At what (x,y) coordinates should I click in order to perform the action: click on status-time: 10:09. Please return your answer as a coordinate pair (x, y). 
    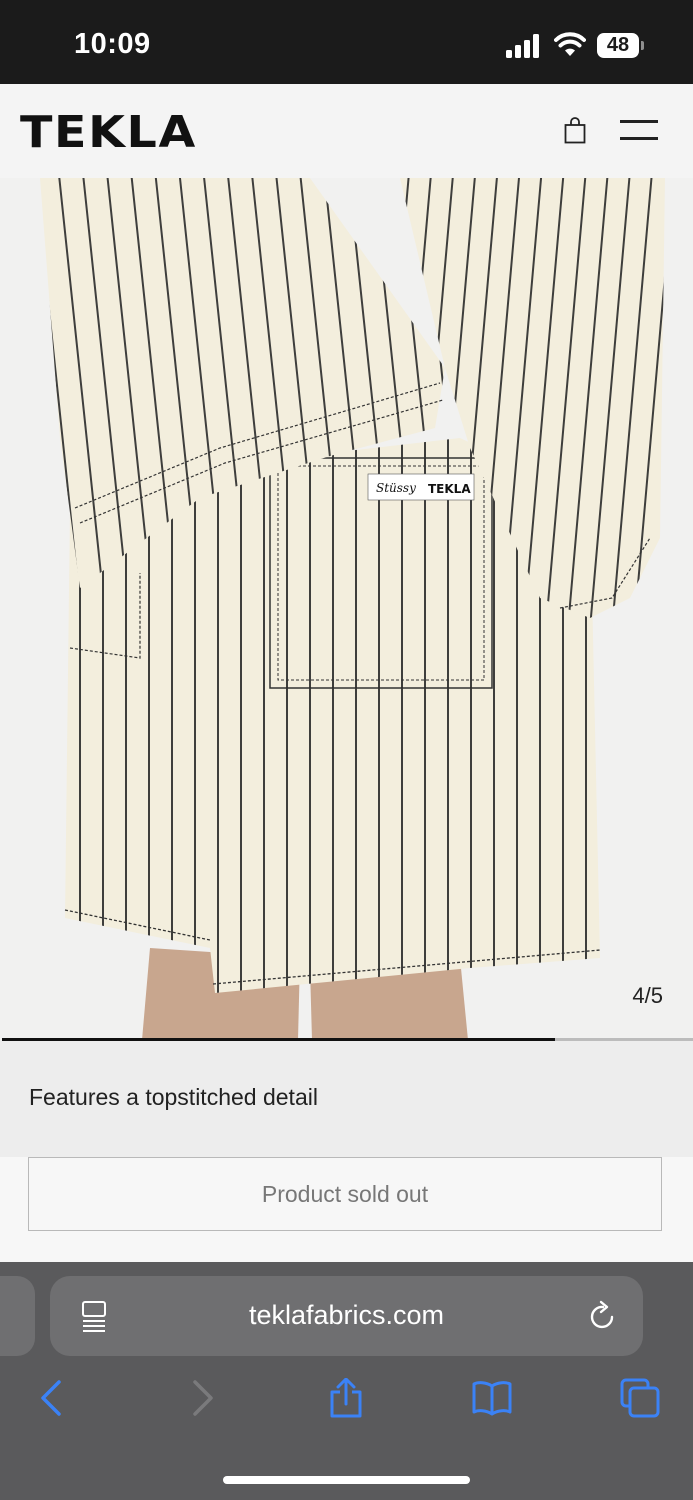
    Looking at the image, I should click on (112, 44).